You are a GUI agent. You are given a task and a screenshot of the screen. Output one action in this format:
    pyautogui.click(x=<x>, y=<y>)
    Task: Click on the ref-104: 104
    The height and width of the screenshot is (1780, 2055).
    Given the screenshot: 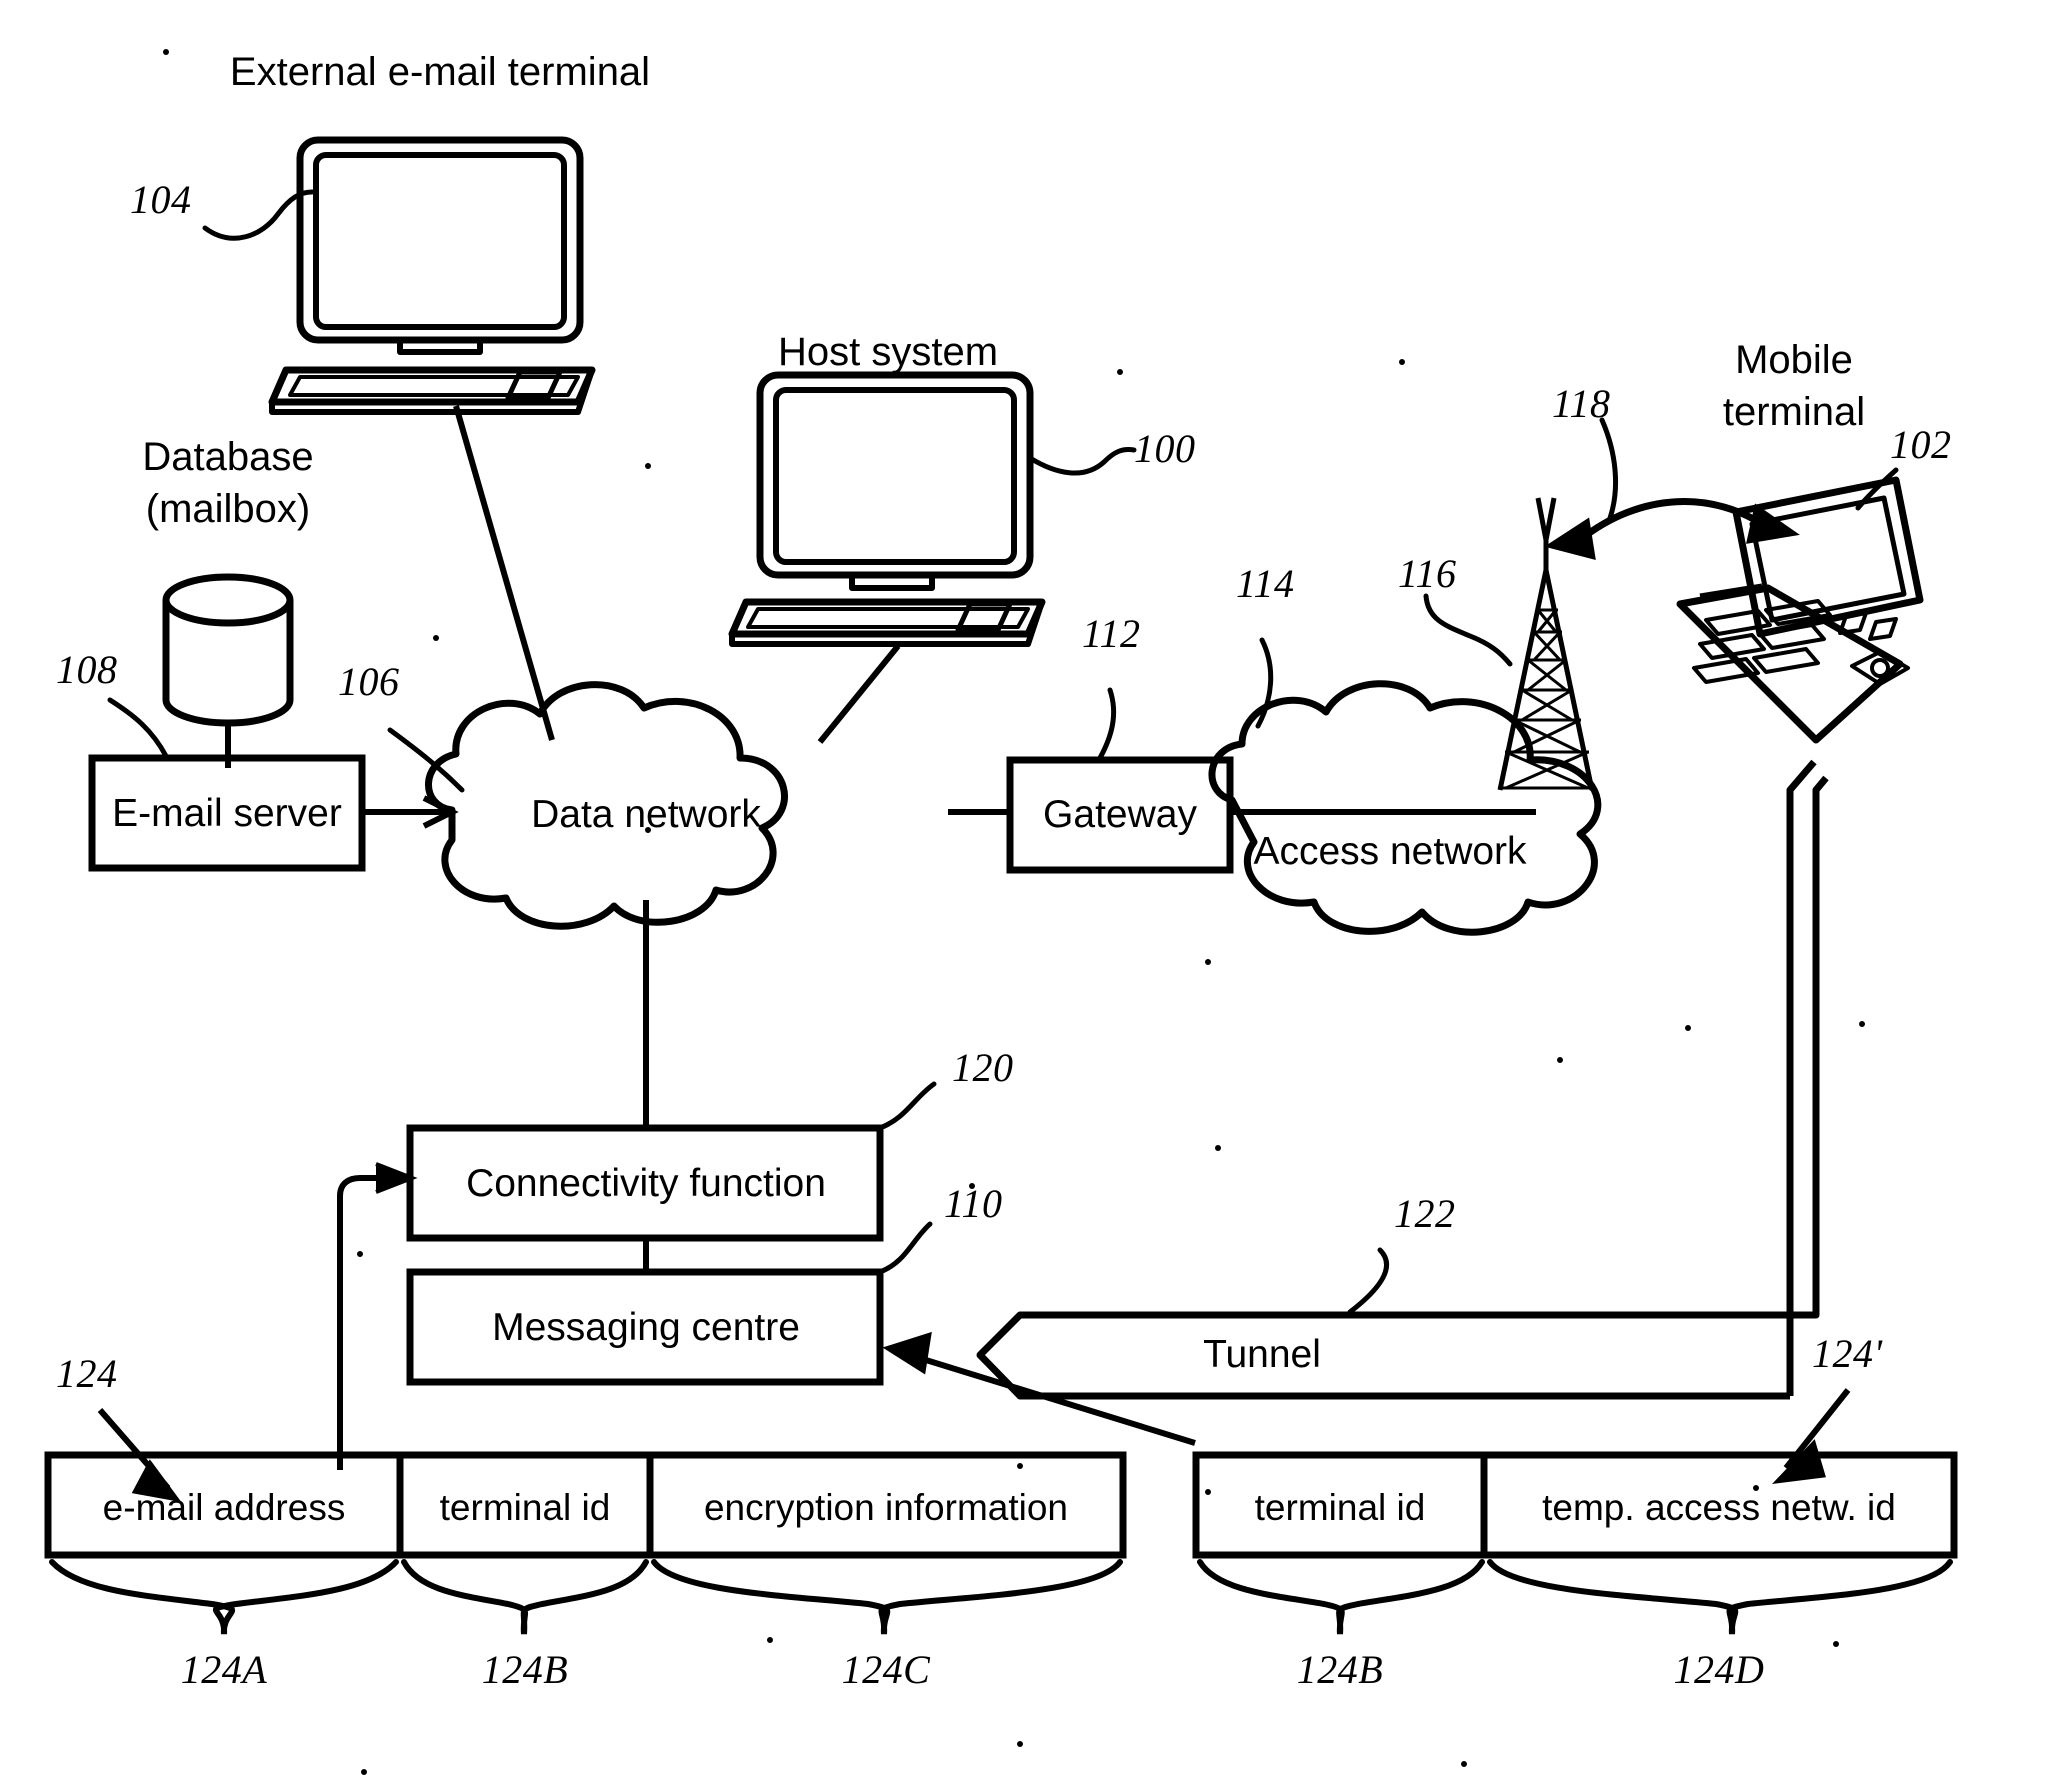 What is the action you would take?
    pyautogui.click(x=161, y=199)
    